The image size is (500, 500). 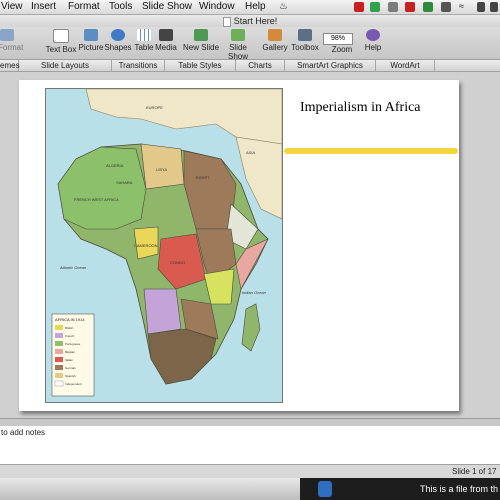 What do you see at coordinates (70, 376) in the screenshot?
I see `legend-label: Spanish` at bounding box center [70, 376].